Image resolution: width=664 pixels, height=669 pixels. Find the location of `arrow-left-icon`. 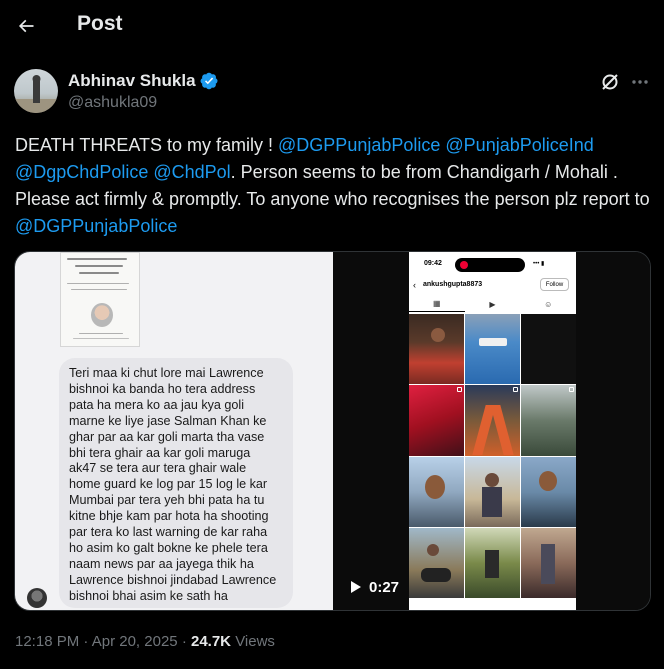

arrow-left-icon is located at coordinates (26, 26).